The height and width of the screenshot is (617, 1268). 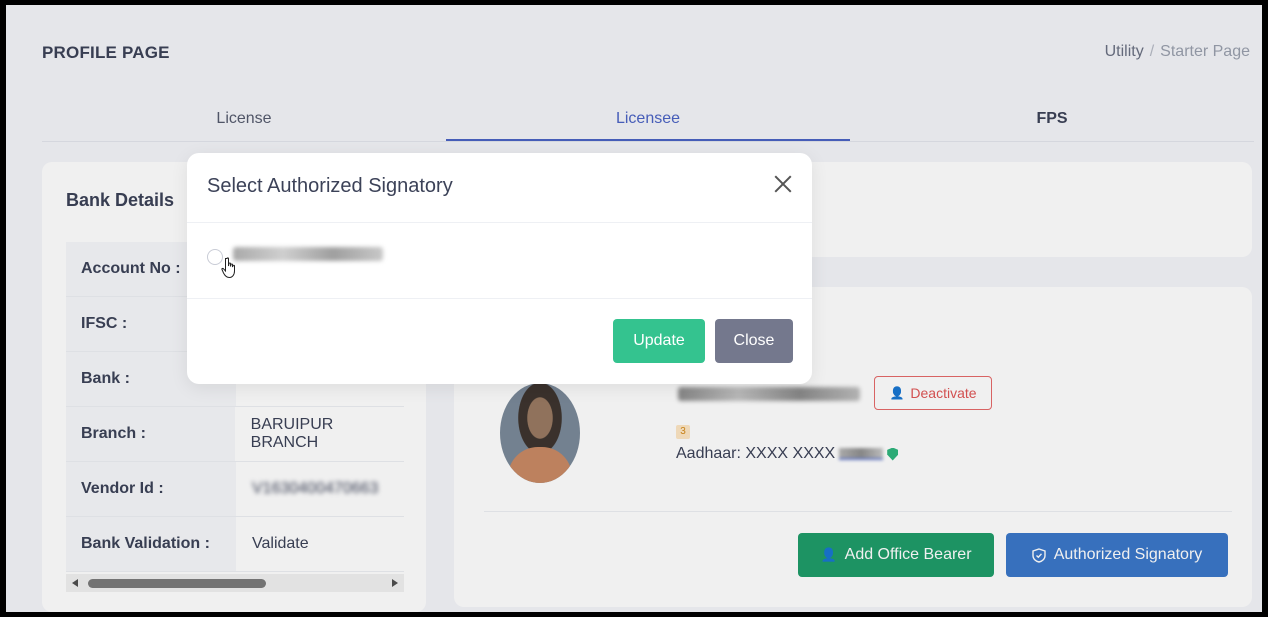 I want to click on modal-body, so click(x=499, y=261).